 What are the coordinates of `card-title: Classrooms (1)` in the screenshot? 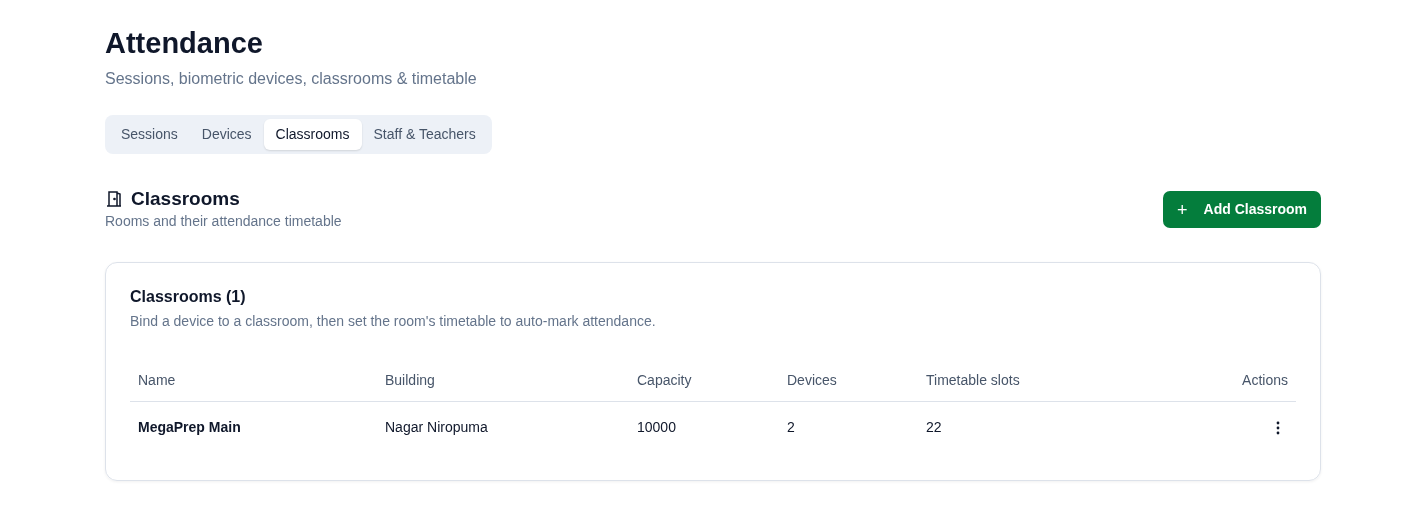 It's located at (188, 296).